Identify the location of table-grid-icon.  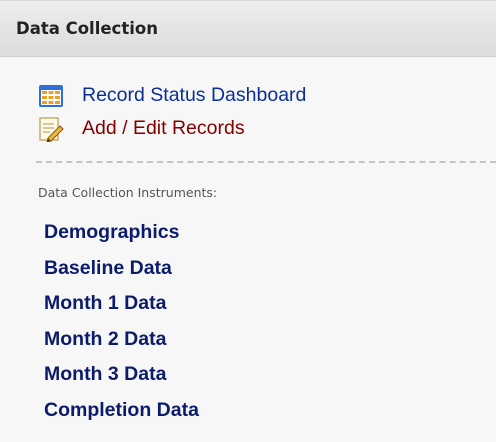
(51, 95).